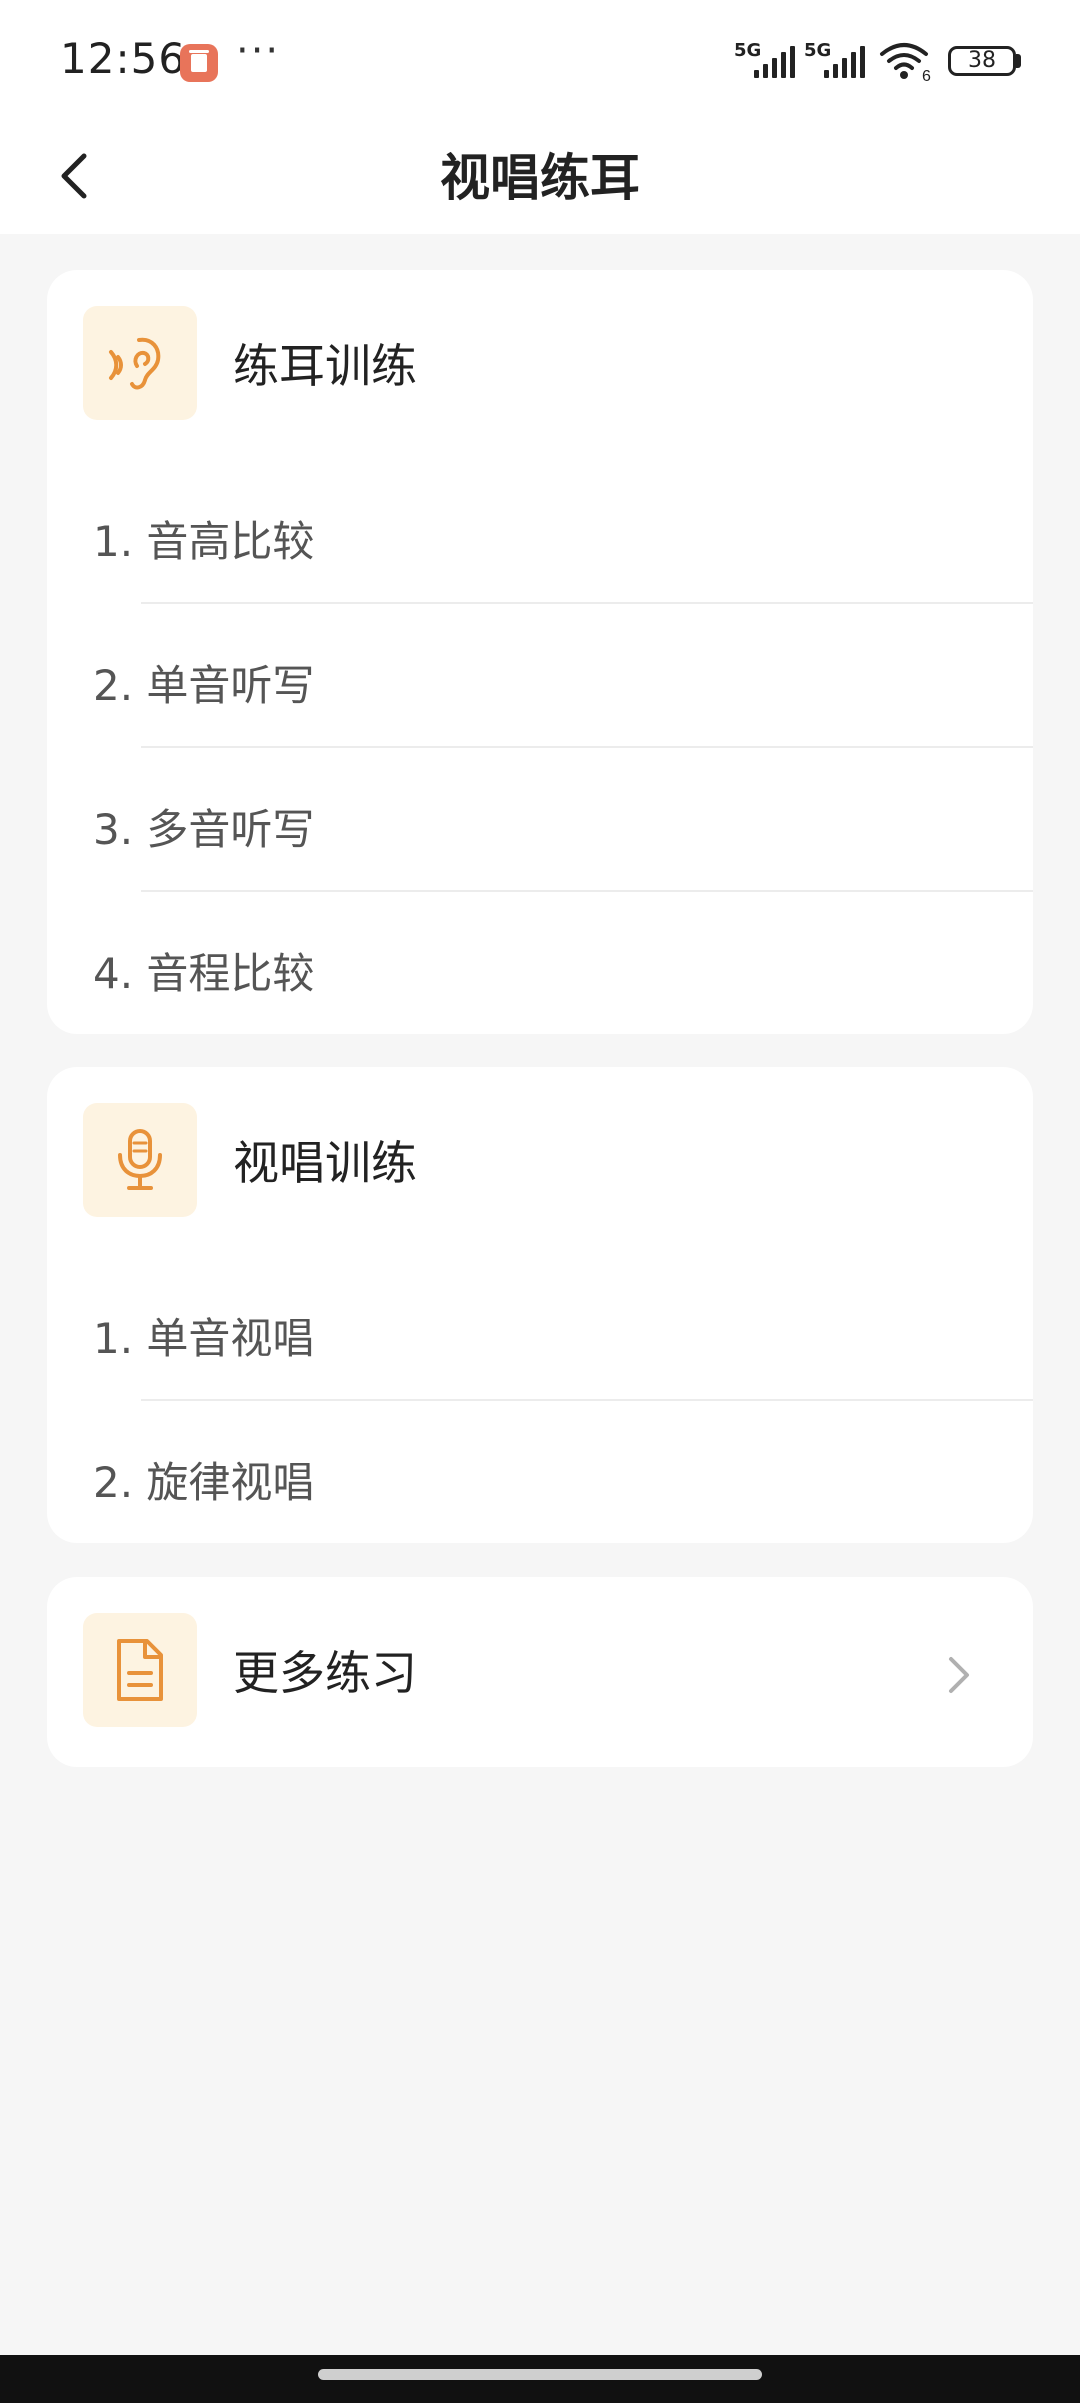 This screenshot has height=2403, width=1080. What do you see at coordinates (540, 1672) in the screenshot?
I see `more-practice-card: 更多练习` at bounding box center [540, 1672].